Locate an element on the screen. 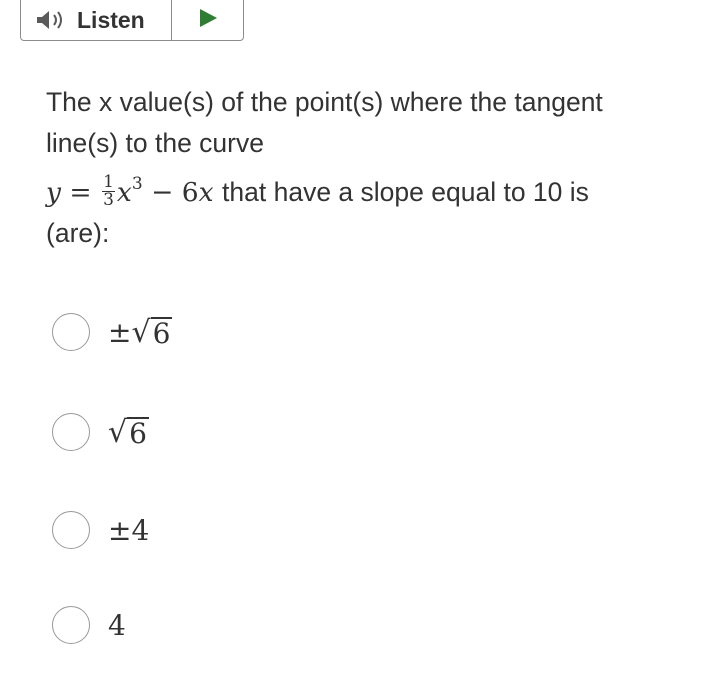  frac-denominator: 3 is located at coordinates (108, 199).